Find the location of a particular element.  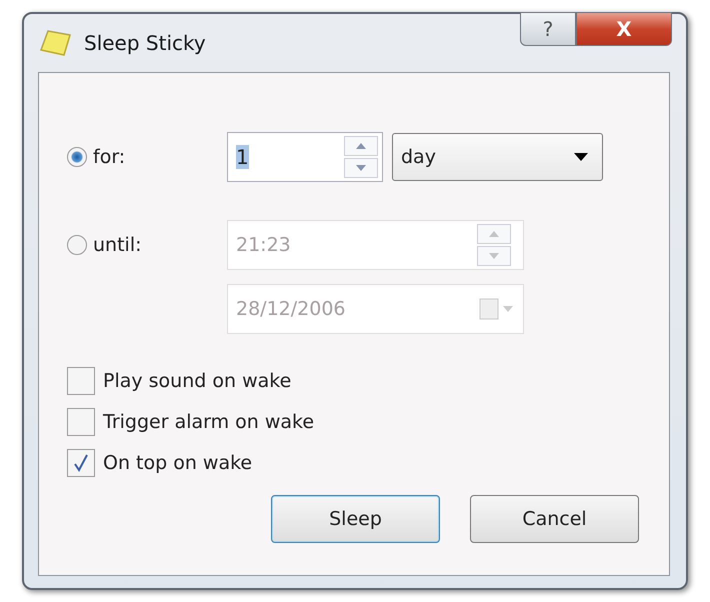

checkbox-label: On top on wake is located at coordinates (177, 463).